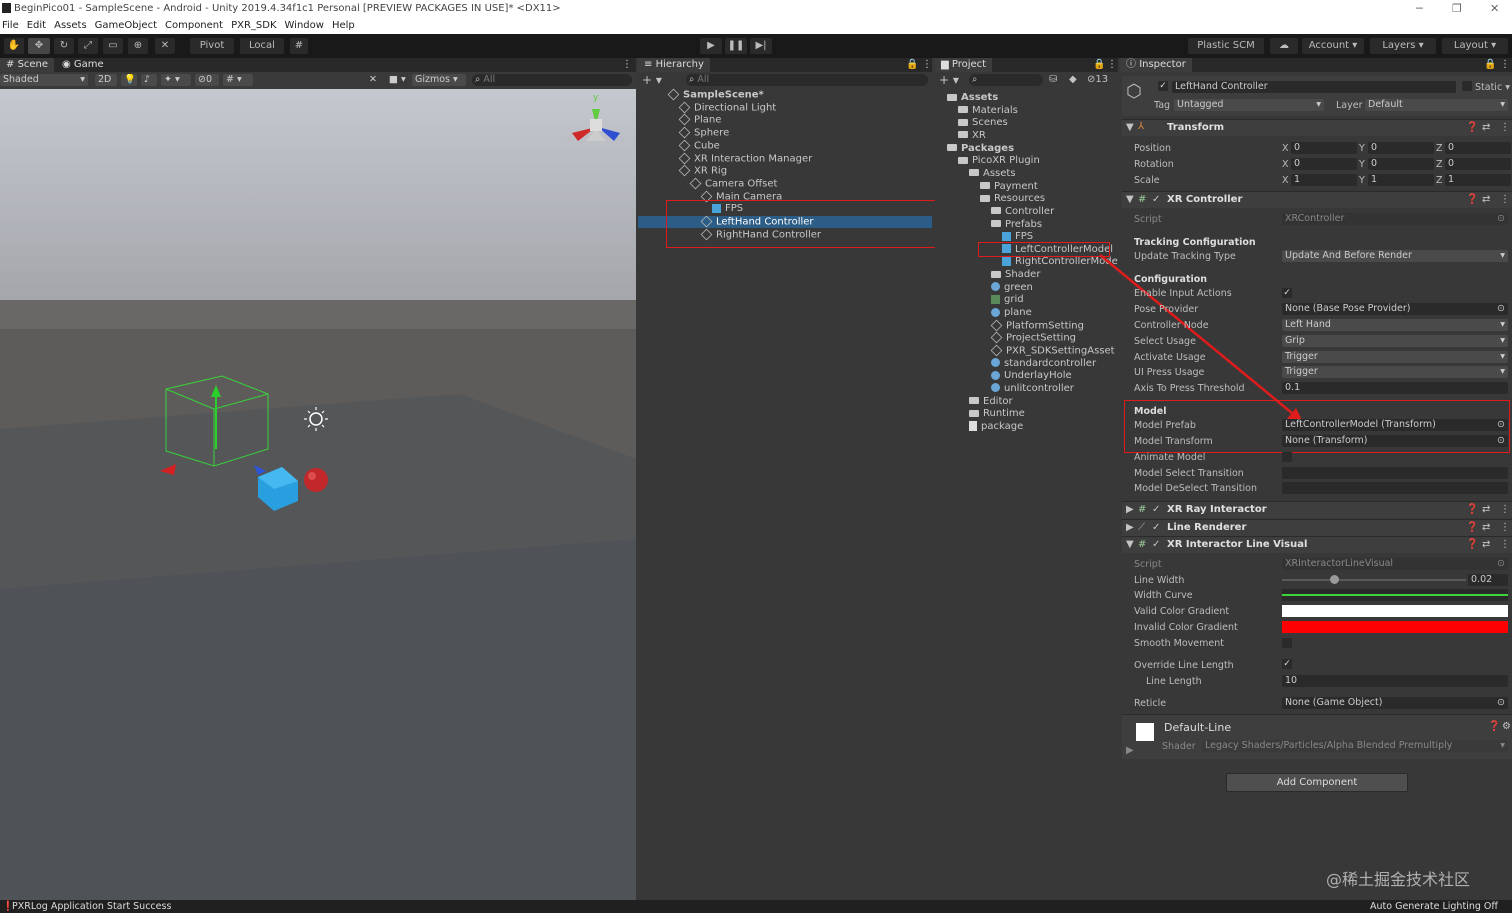  Describe the element at coordinates (398, 80) in the screenshot. I see `camera-dropdown: ■ ▾` at that location.